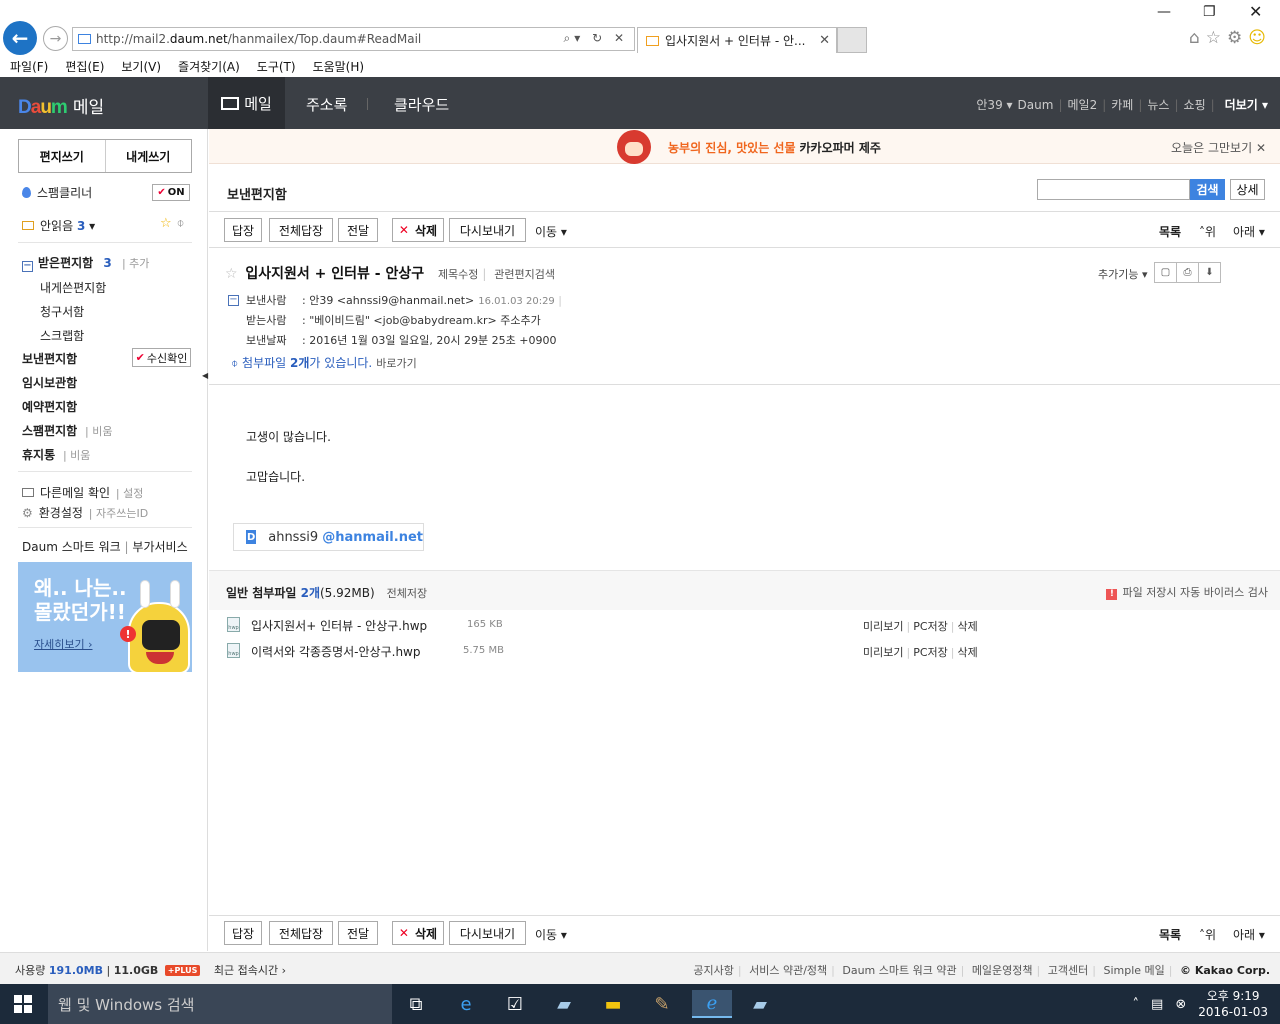 This screenshot has height=1024, width=1280. Describe the element at coordinates (991, 104) in the screenshot. I see `user-menu: 안39 ▾` at that location.